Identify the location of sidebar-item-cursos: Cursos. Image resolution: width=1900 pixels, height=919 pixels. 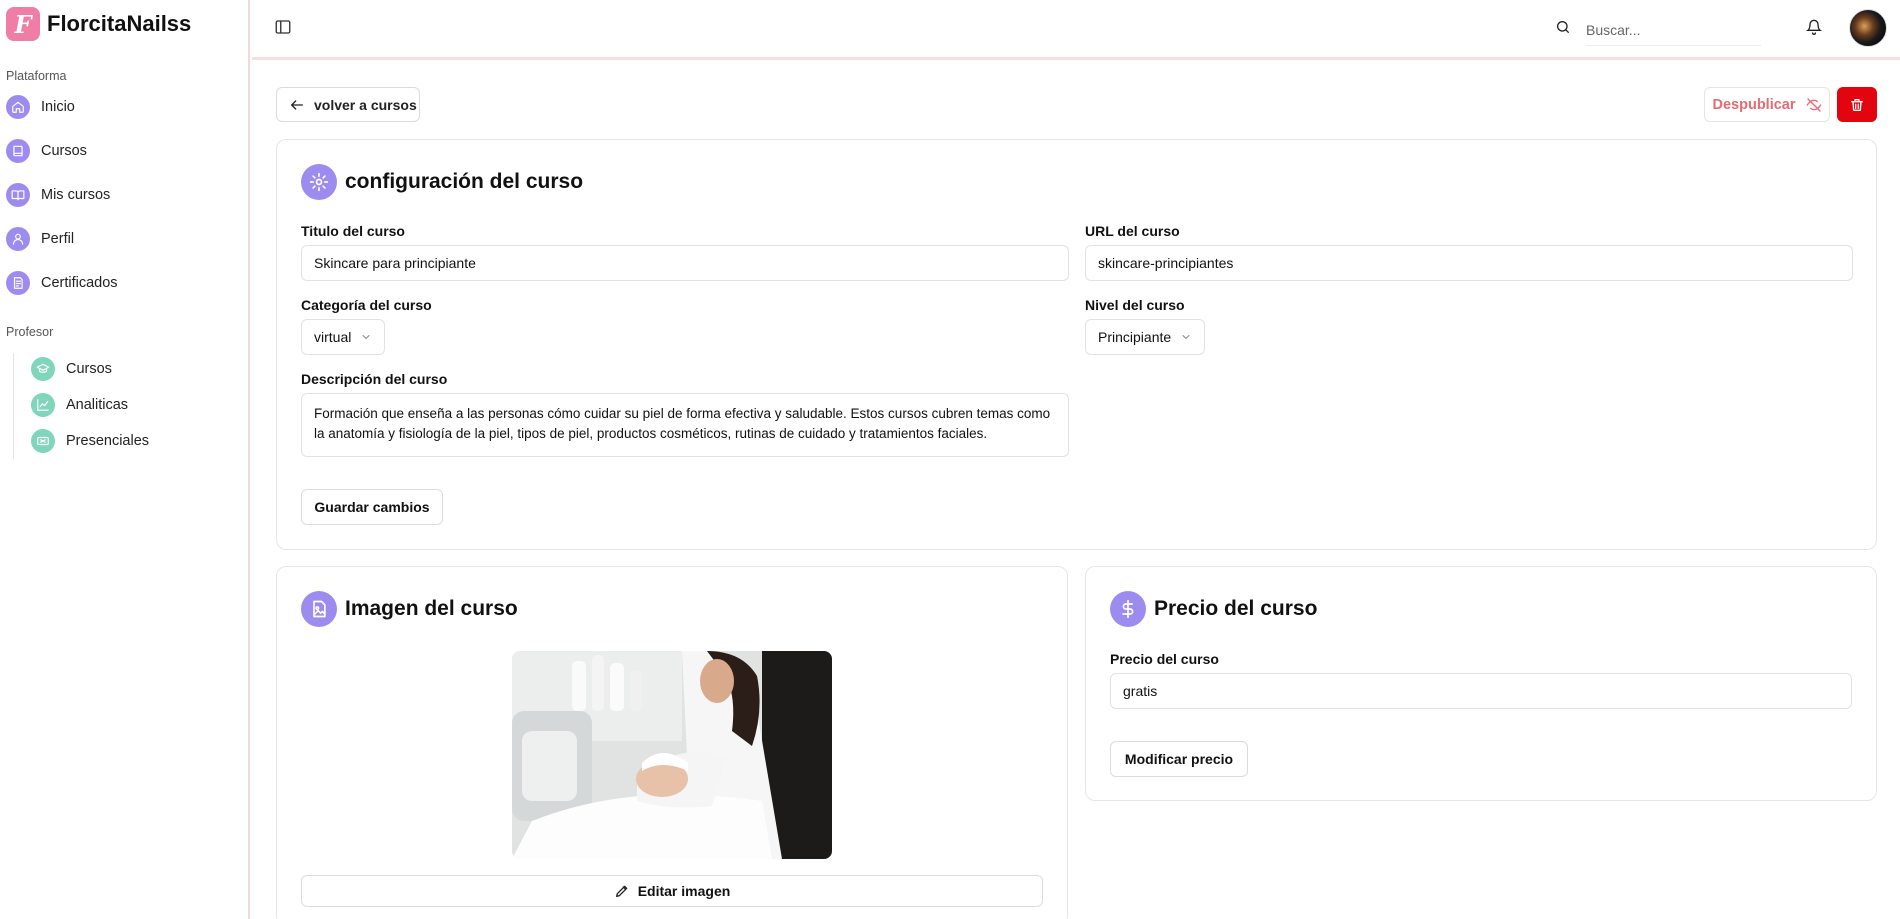
(46, 151).